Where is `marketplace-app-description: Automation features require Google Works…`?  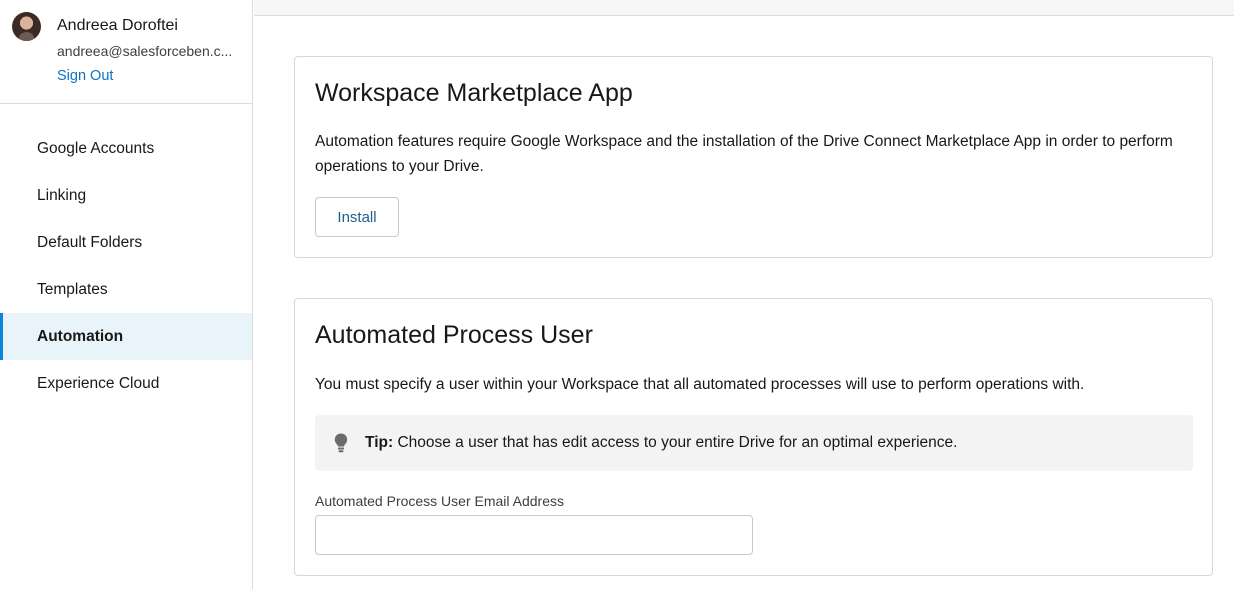
marketplace-app-description: Automation features require Google Works… is located at coordinates (744, 154).